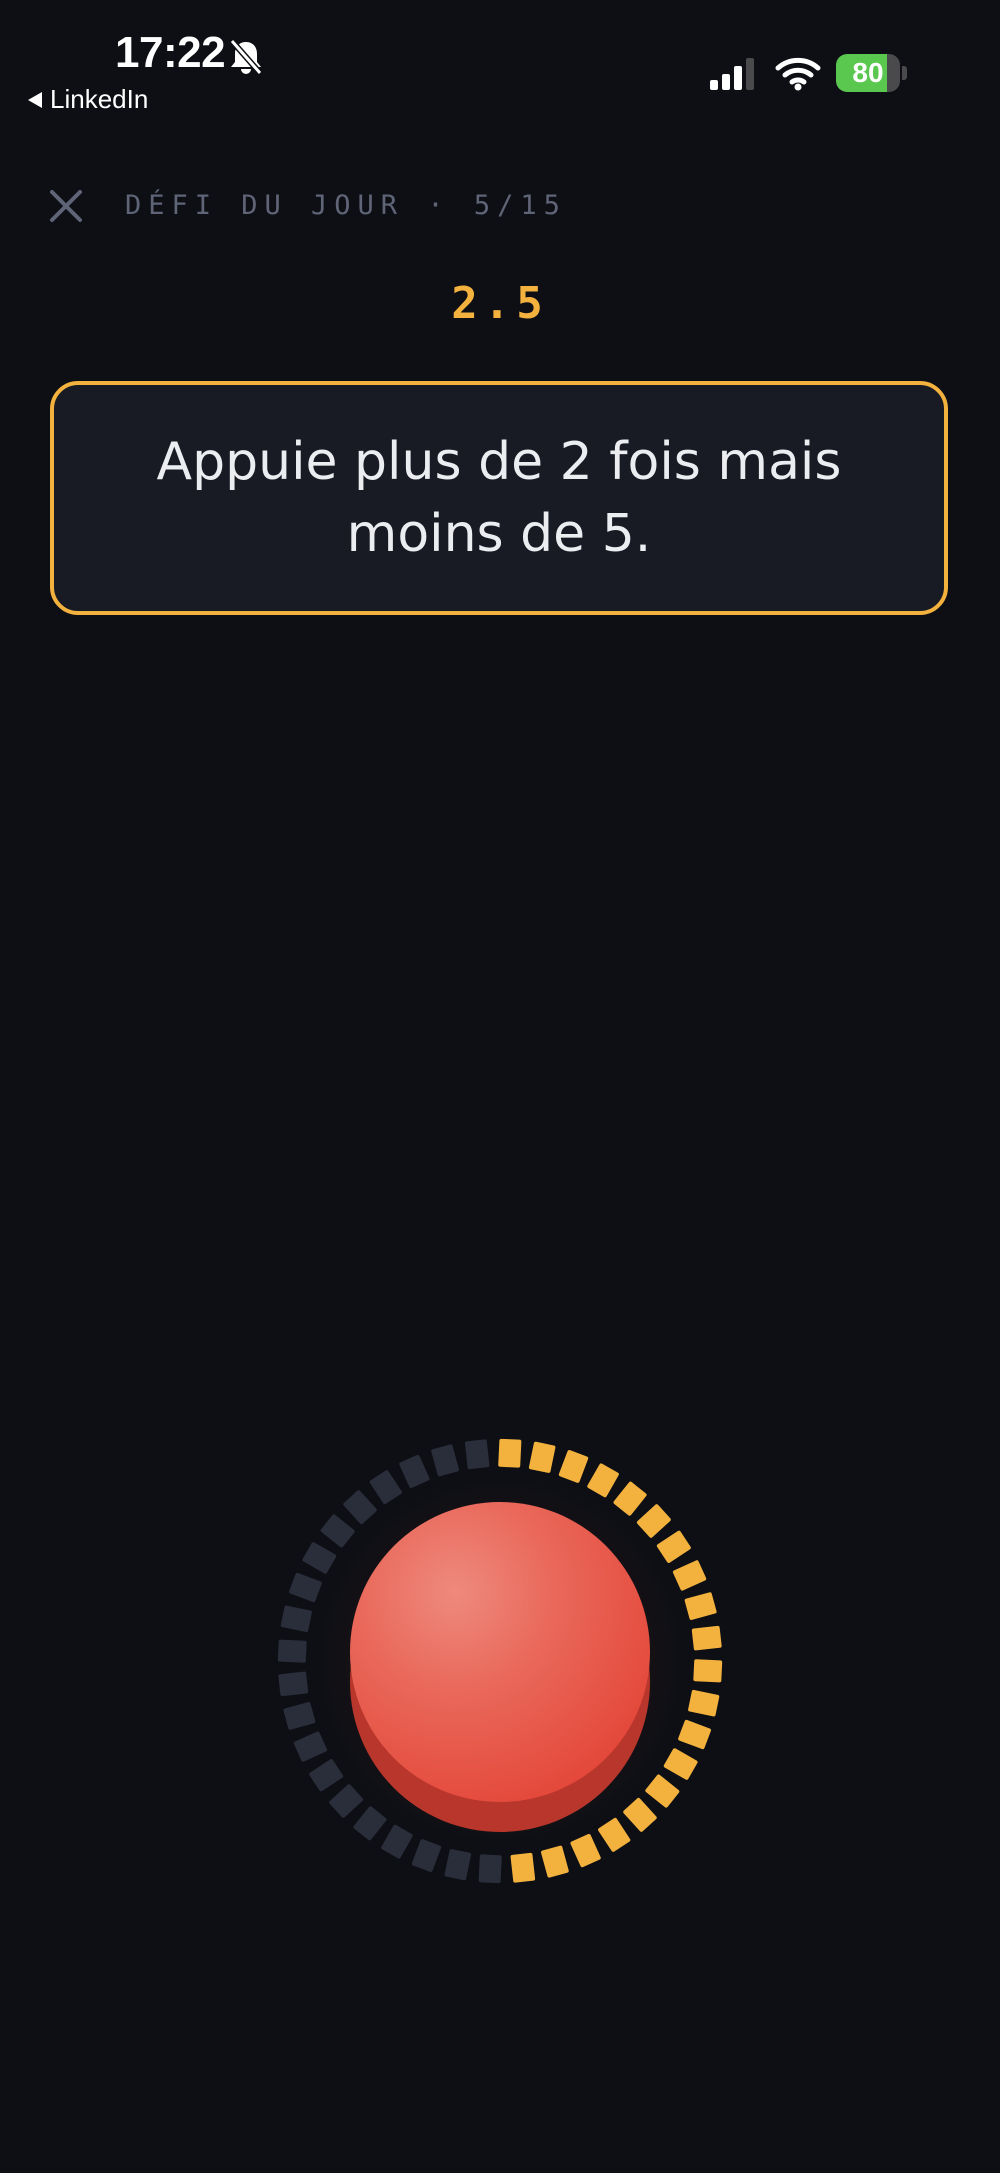  What do you see at coordinates (868, 72) in the screenshot?
I see `battery-percent: 80` at bounding box center [868, 72].